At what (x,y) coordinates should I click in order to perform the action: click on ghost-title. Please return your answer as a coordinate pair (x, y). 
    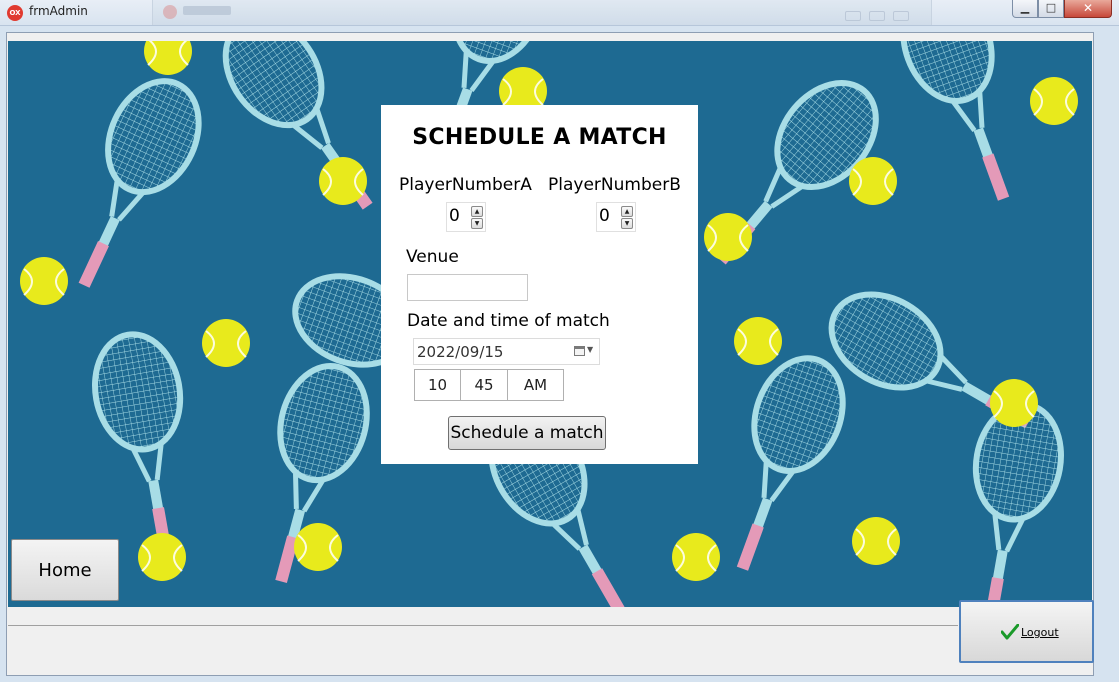
    Looking at the image, I should click on (207, 10).